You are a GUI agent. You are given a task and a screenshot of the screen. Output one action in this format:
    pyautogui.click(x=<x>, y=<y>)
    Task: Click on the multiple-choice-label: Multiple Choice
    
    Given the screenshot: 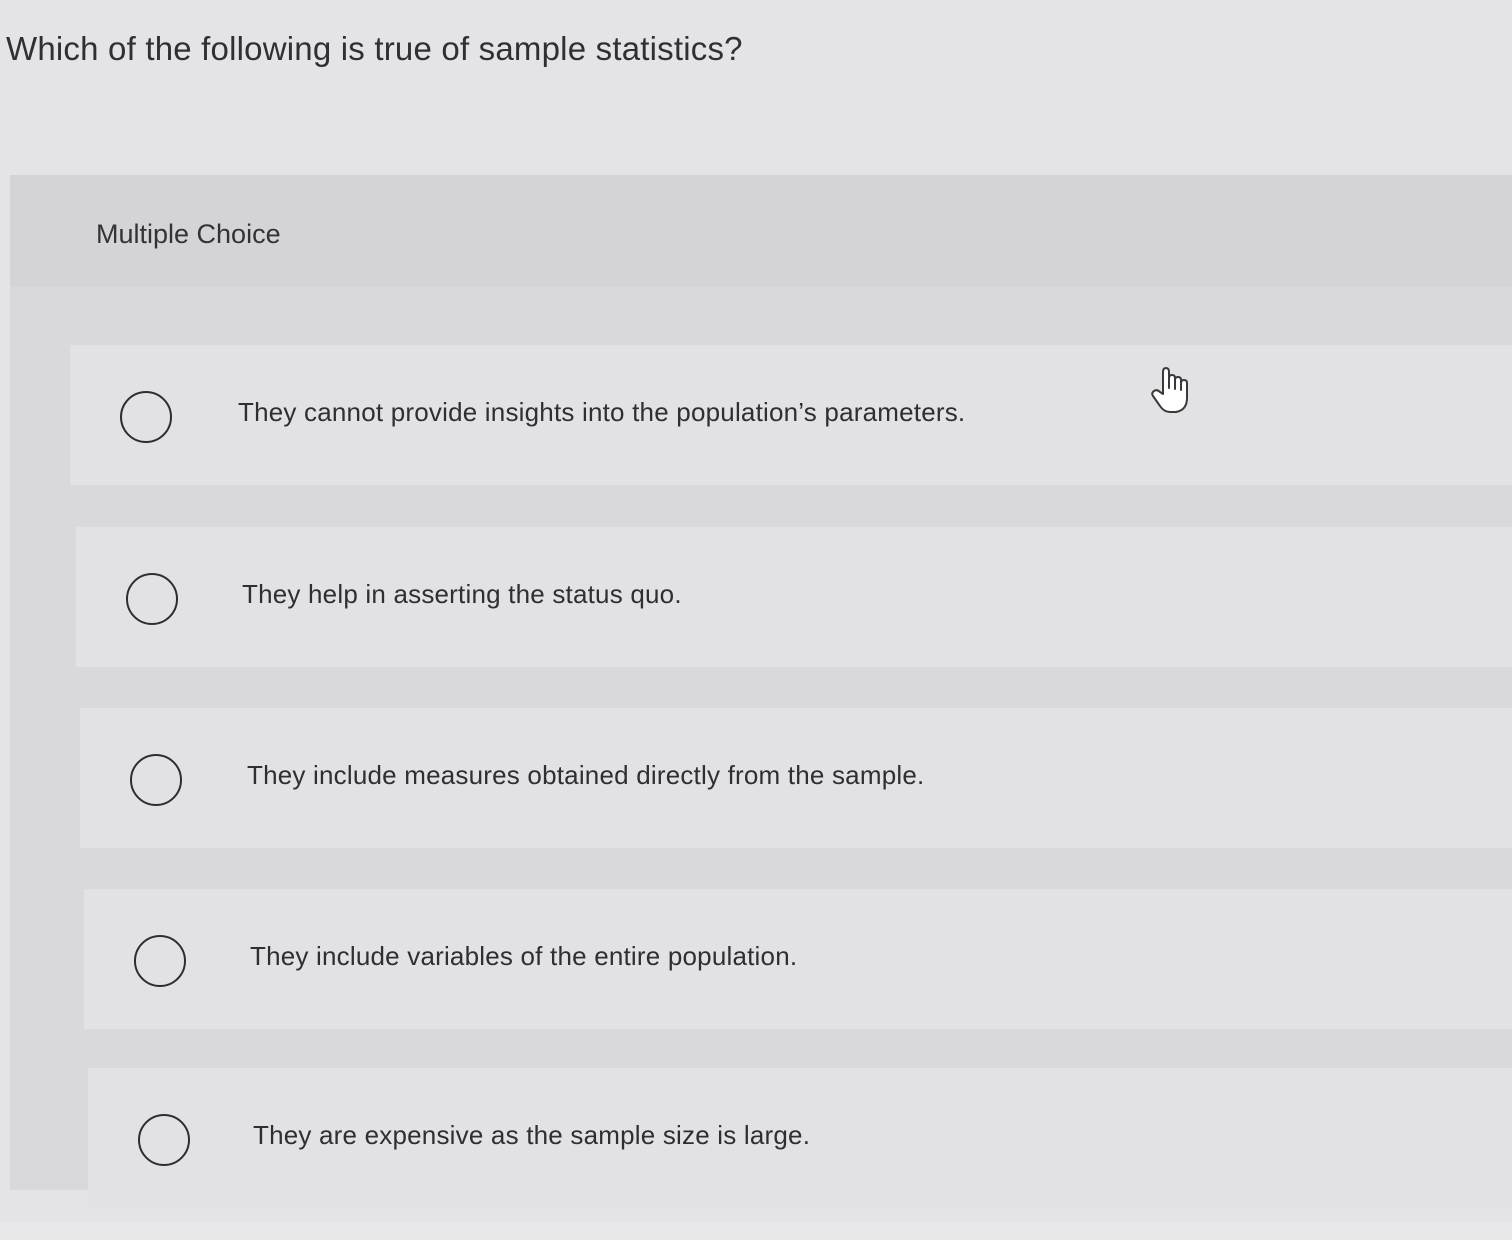 What is the action you would take?
    pyautogui.click(x=188, y=234)
    